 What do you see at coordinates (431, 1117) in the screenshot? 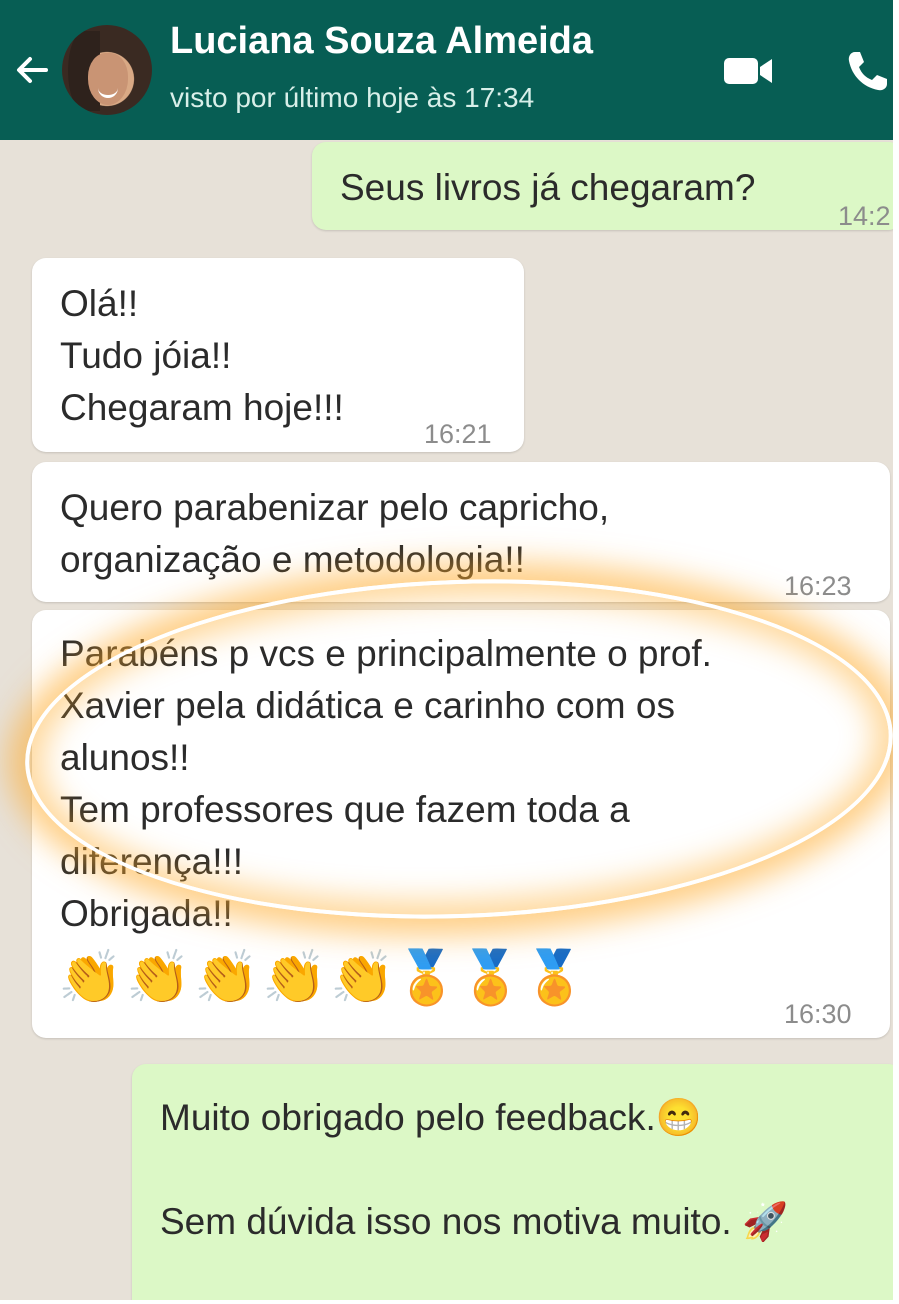
I see `message-text: Muito obrigado pelo feedback.😁` at bounding box center [431, 1117].